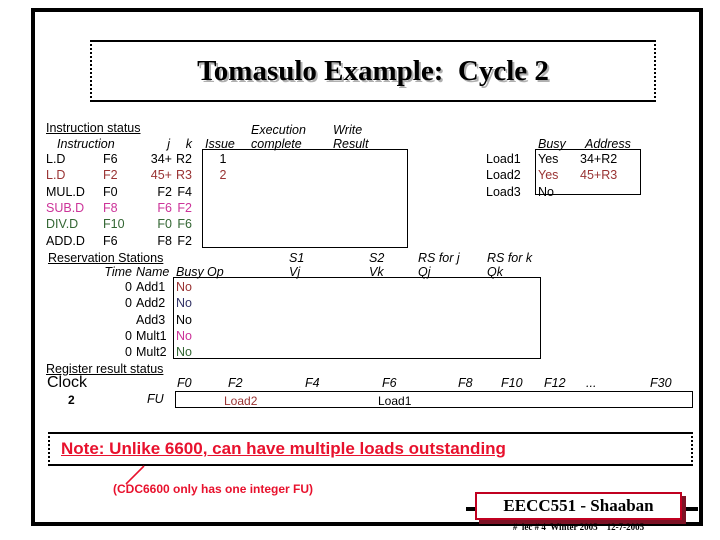 The image size is (720, 540). Describe the element at coordinates (395, 401) in the screenshot. I see `register-fu-F6: Load1` at that location.